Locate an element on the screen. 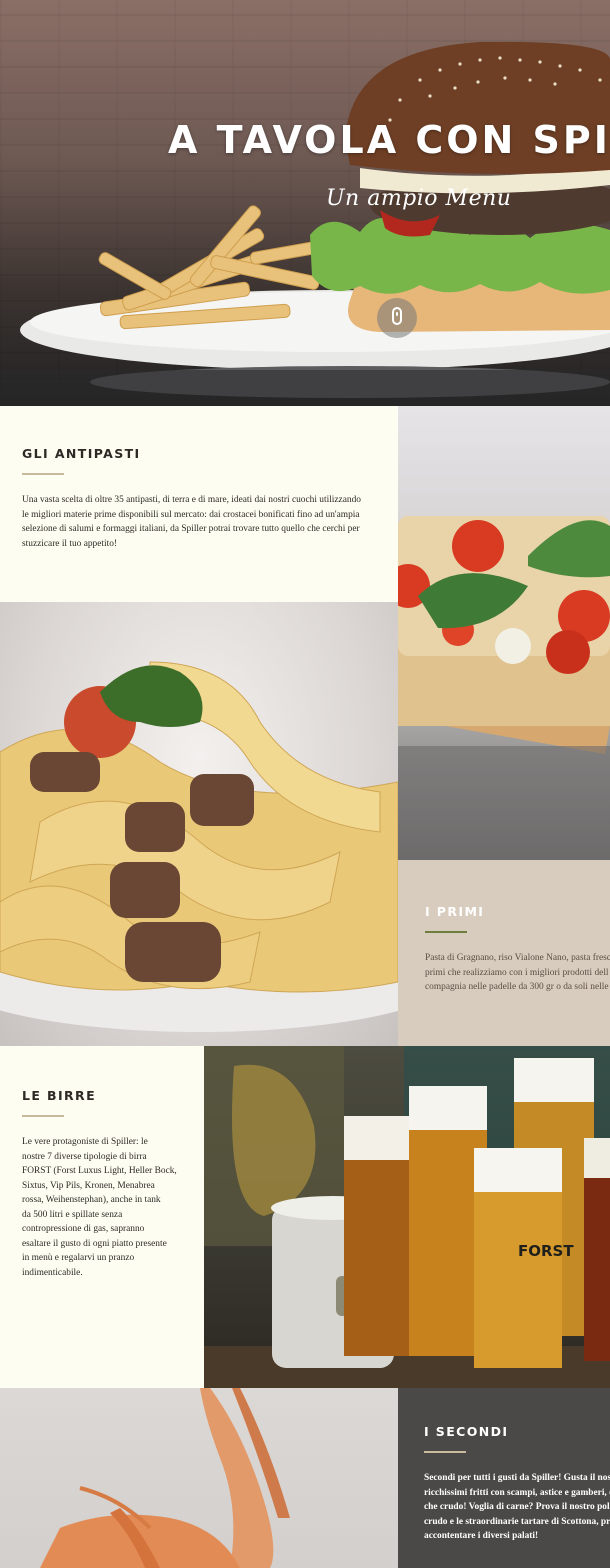 Image resolution: width=610 pixels, height=1568 pixels. mouse-scroll-icon is located at coordinates (397, 316).